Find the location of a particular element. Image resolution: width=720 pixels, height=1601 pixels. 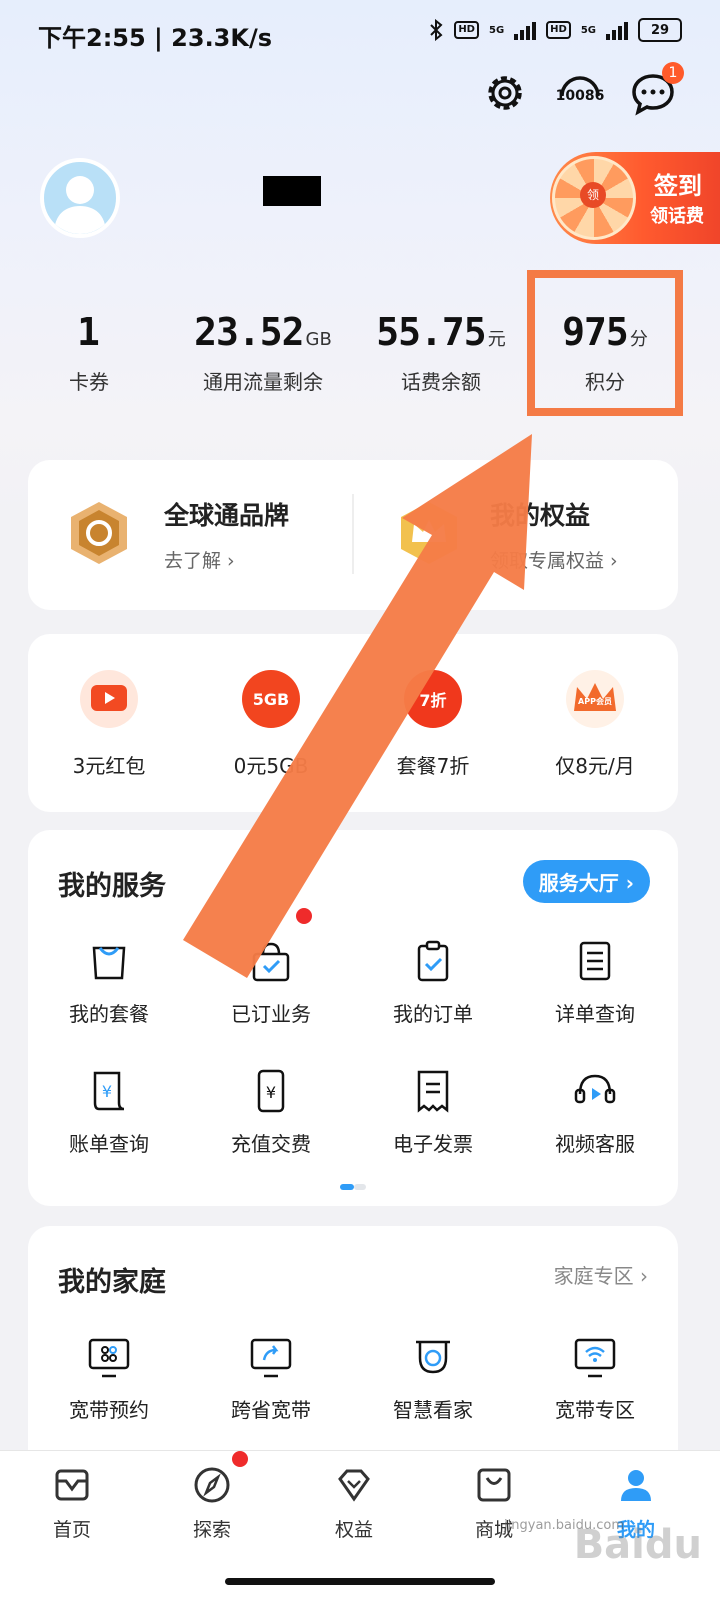

service-my-plan: 我的套餐 is located at coordinates (109, 982).